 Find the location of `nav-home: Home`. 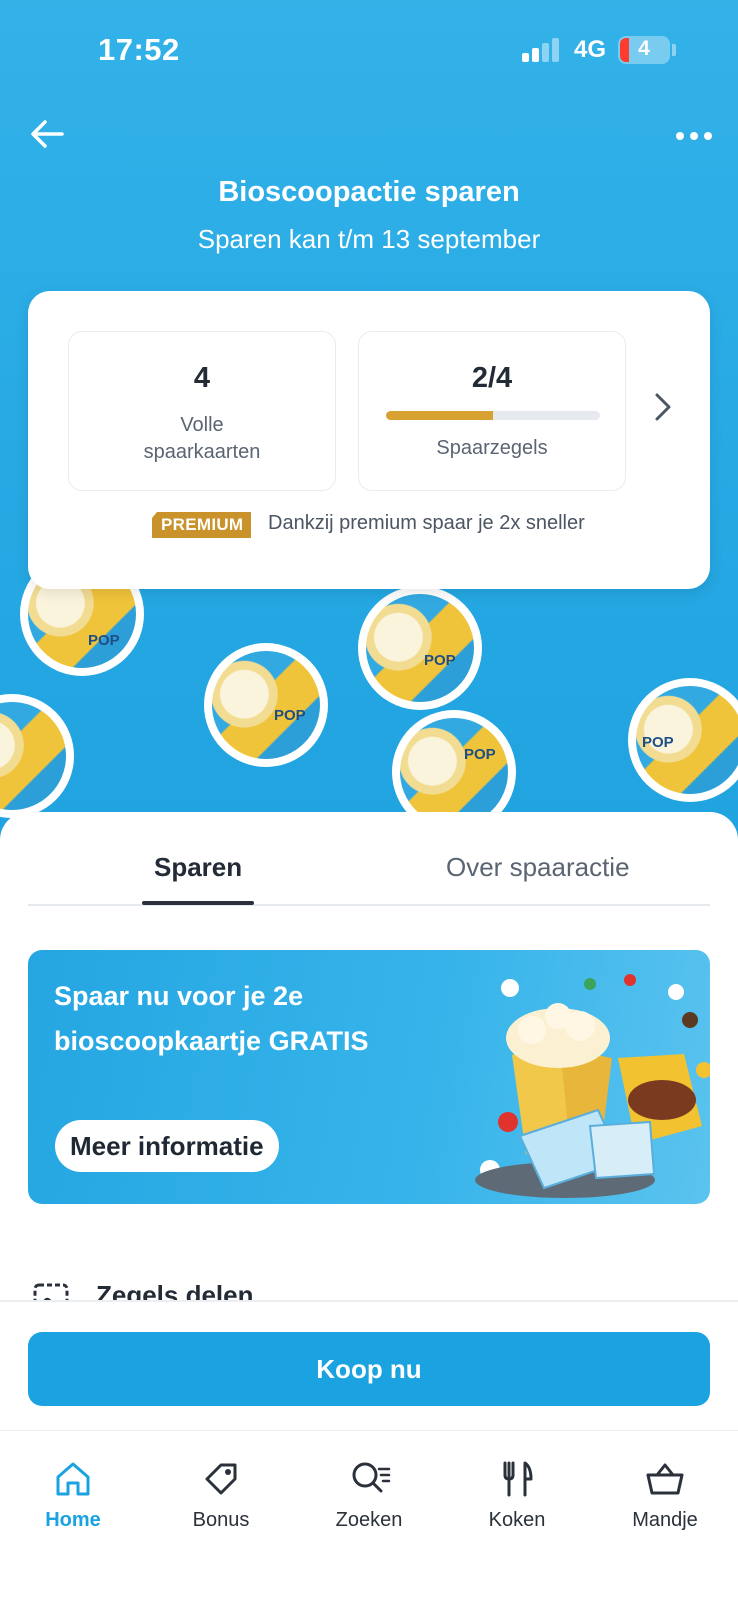

nav-home: Home is located at coordinates (73, 1494).